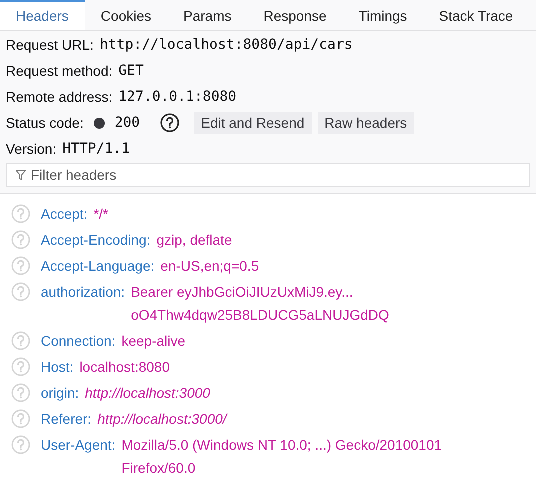  Describe the element at coordinates (131, 71) in the screenshot. I see `field-value: GET` at that location.